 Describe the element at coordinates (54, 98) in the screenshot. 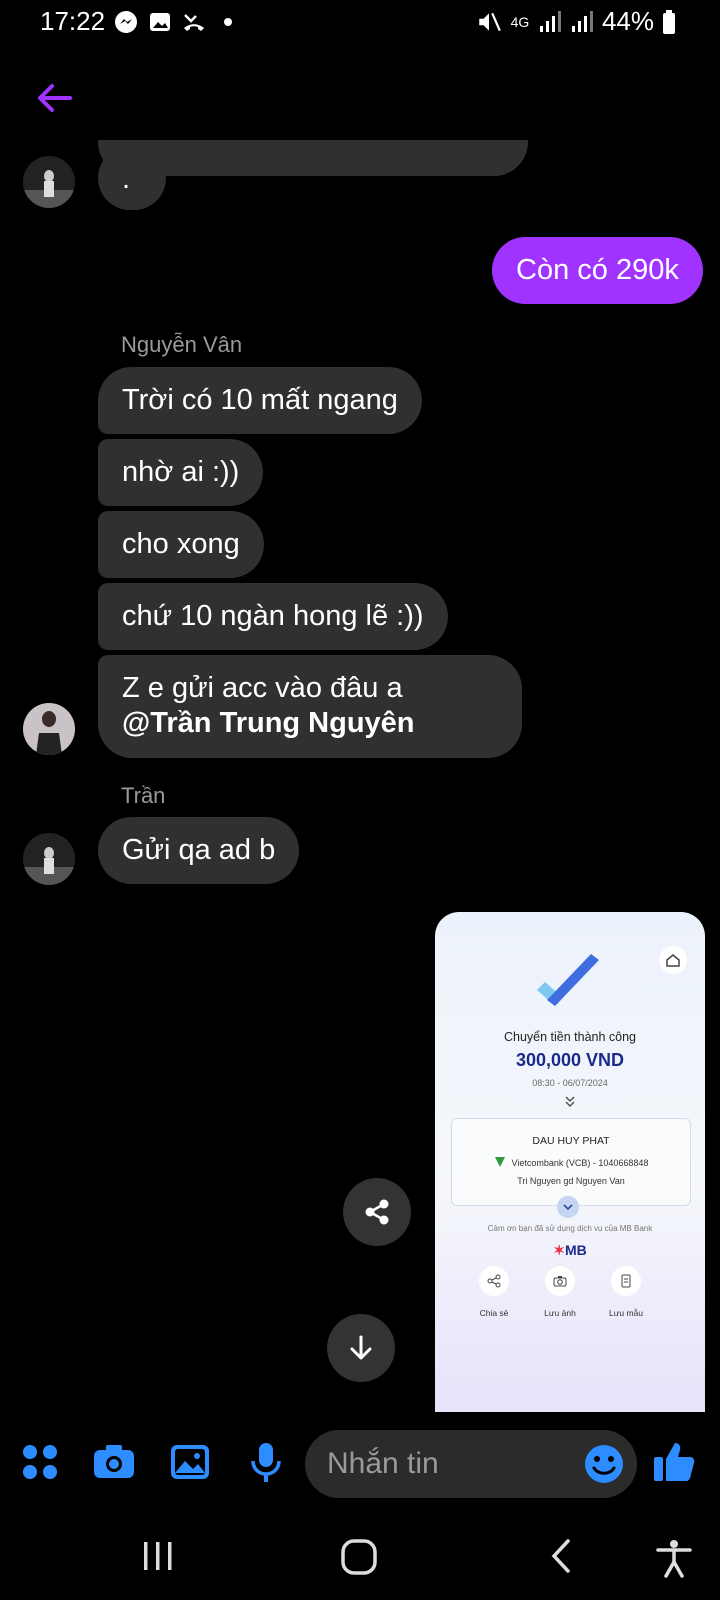

I see `back-arrow-icon` at that location.